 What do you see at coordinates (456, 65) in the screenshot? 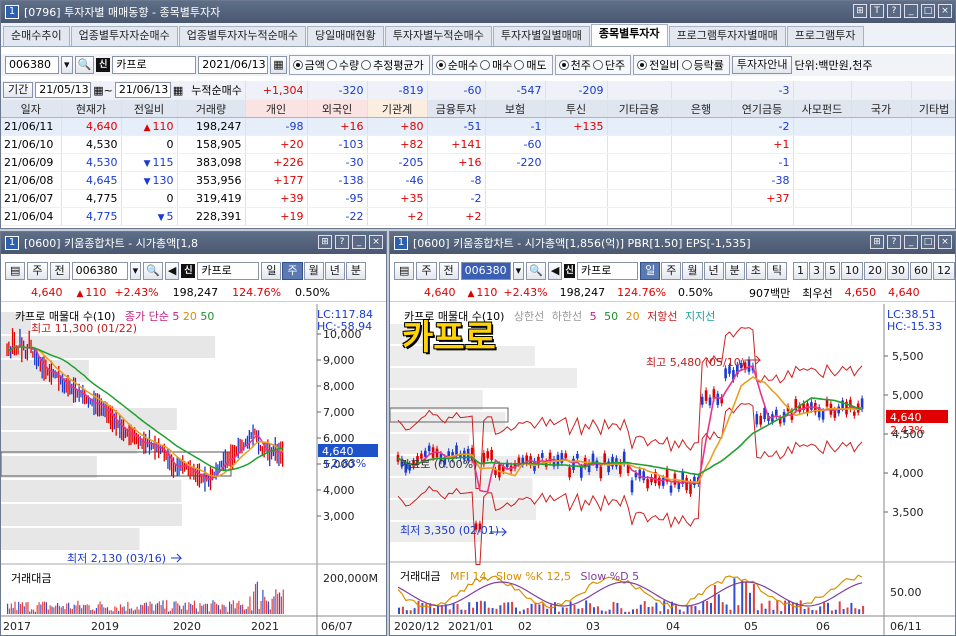
I see `radio-radios2-0: 순매수` at bounding box center [456, 65].